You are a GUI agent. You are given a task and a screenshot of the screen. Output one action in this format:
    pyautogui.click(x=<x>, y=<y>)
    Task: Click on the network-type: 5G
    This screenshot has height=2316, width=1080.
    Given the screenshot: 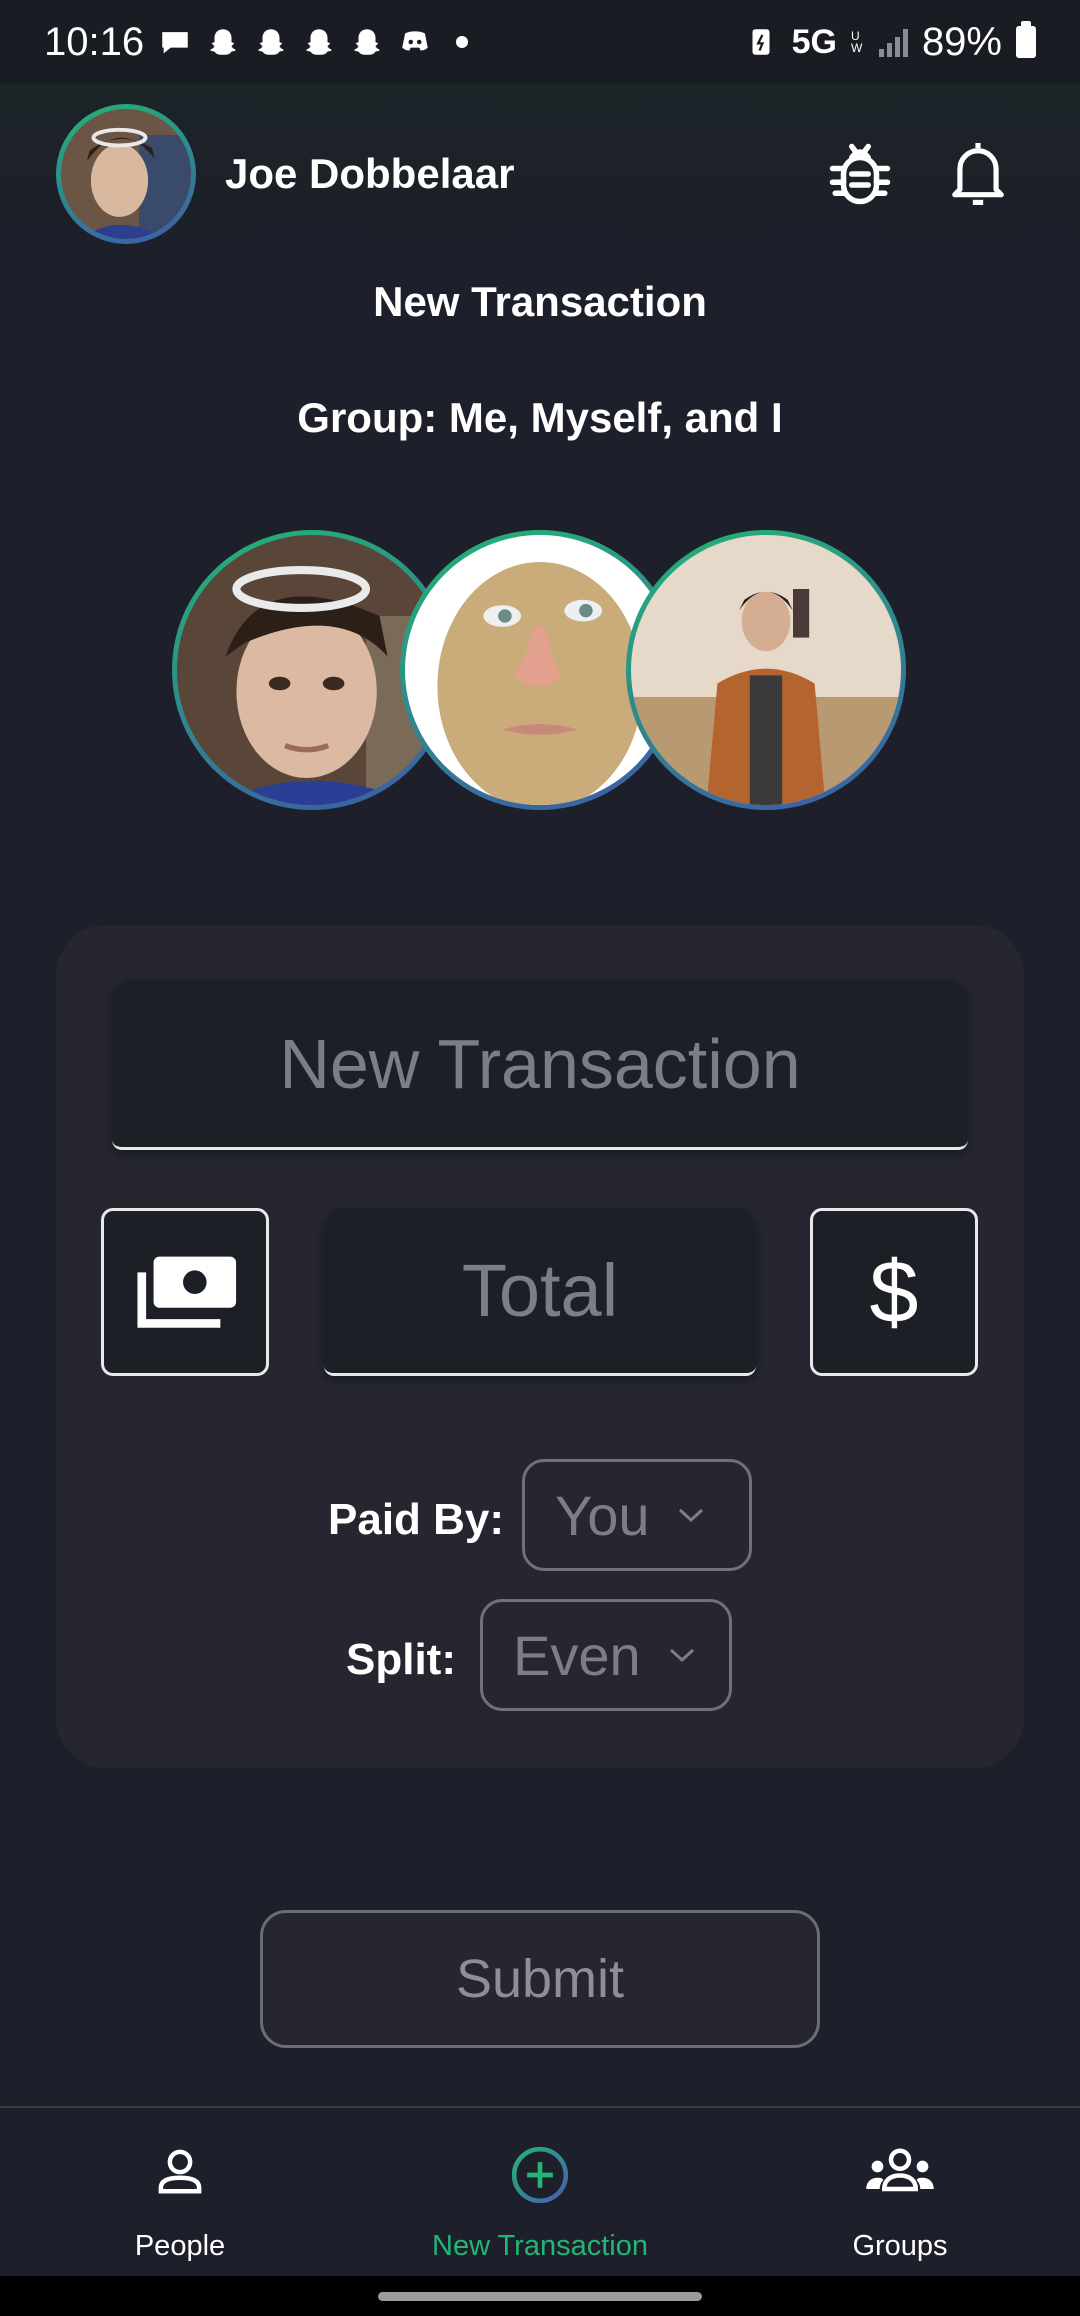 What is the action you would take?
    pyautogui.click(x=814, y=41)
    